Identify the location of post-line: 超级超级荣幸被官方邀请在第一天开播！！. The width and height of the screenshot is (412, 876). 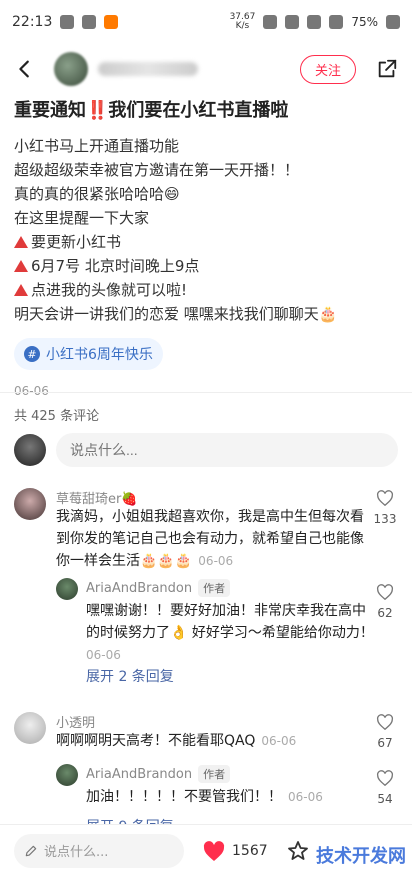
(157, 170).